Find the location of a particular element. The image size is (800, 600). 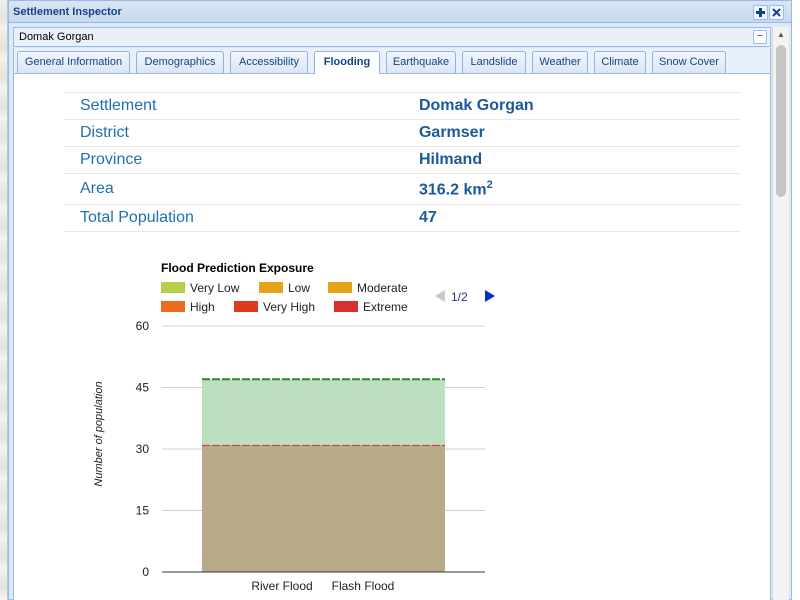

close-icon is located at coordinates (776, 12).